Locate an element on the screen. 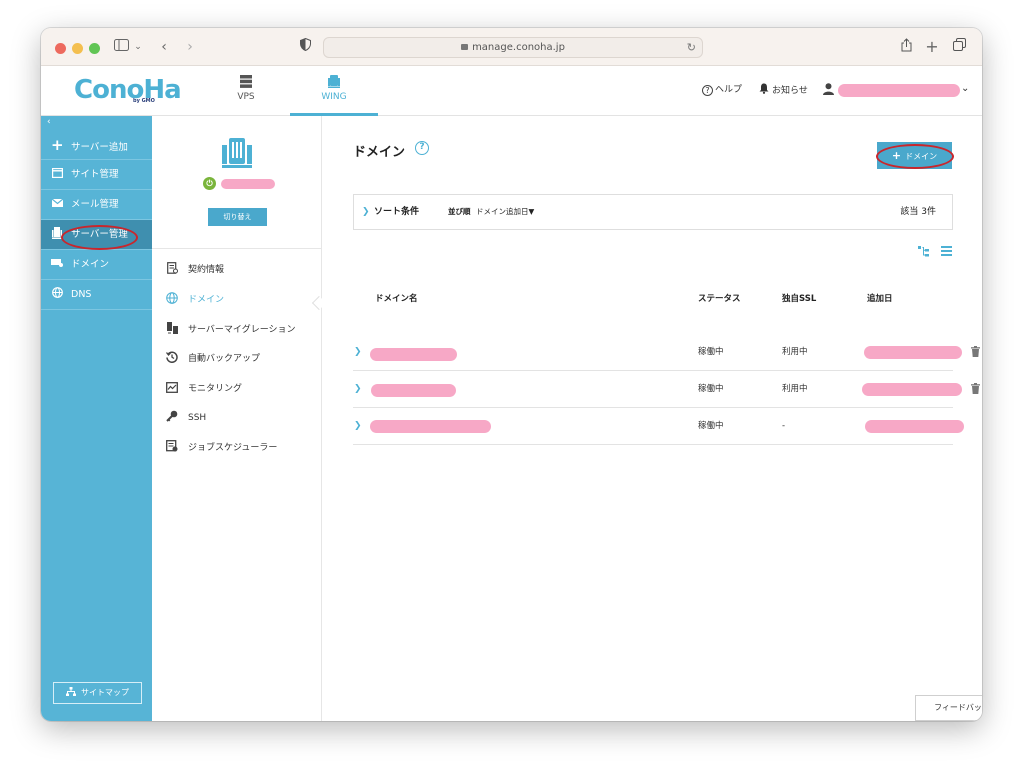 The image size is (1024, 776). result-count: 該当 3件 is located at coordinates (918, 212).